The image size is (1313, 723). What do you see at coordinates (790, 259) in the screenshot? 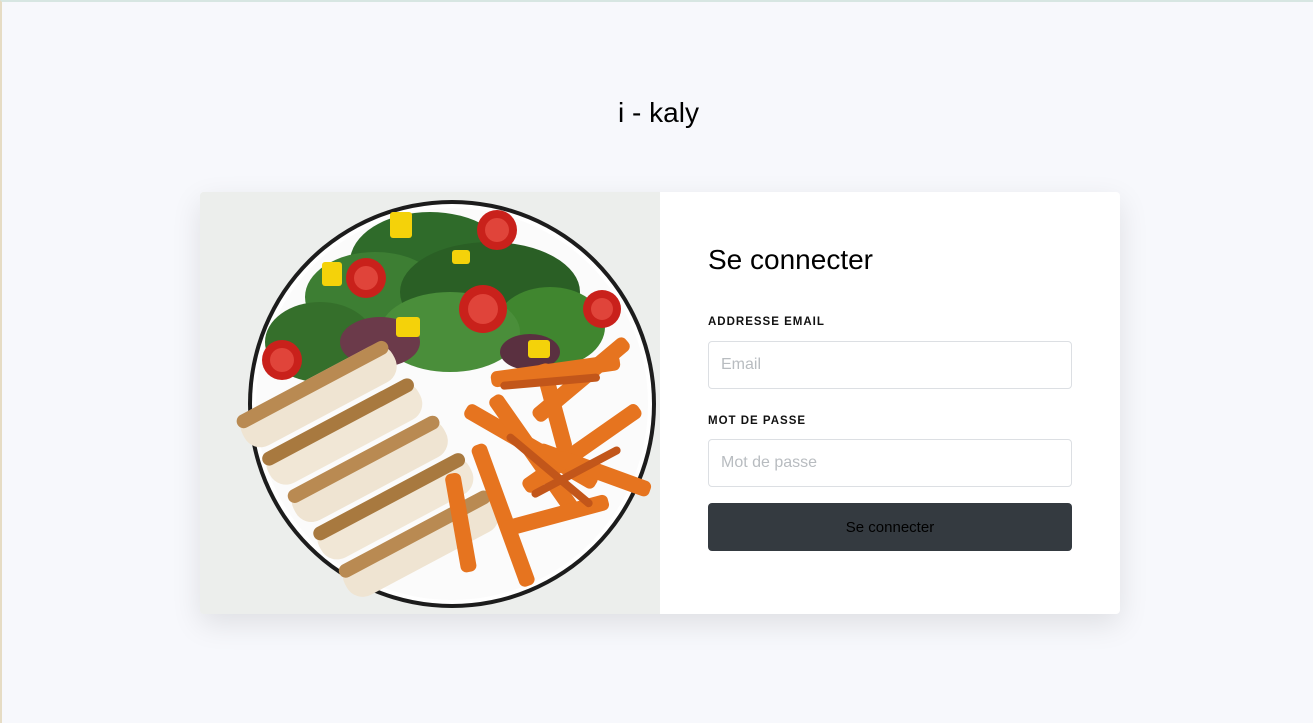
I see `login-title: Se connecter` at bounding box center [790, 259].